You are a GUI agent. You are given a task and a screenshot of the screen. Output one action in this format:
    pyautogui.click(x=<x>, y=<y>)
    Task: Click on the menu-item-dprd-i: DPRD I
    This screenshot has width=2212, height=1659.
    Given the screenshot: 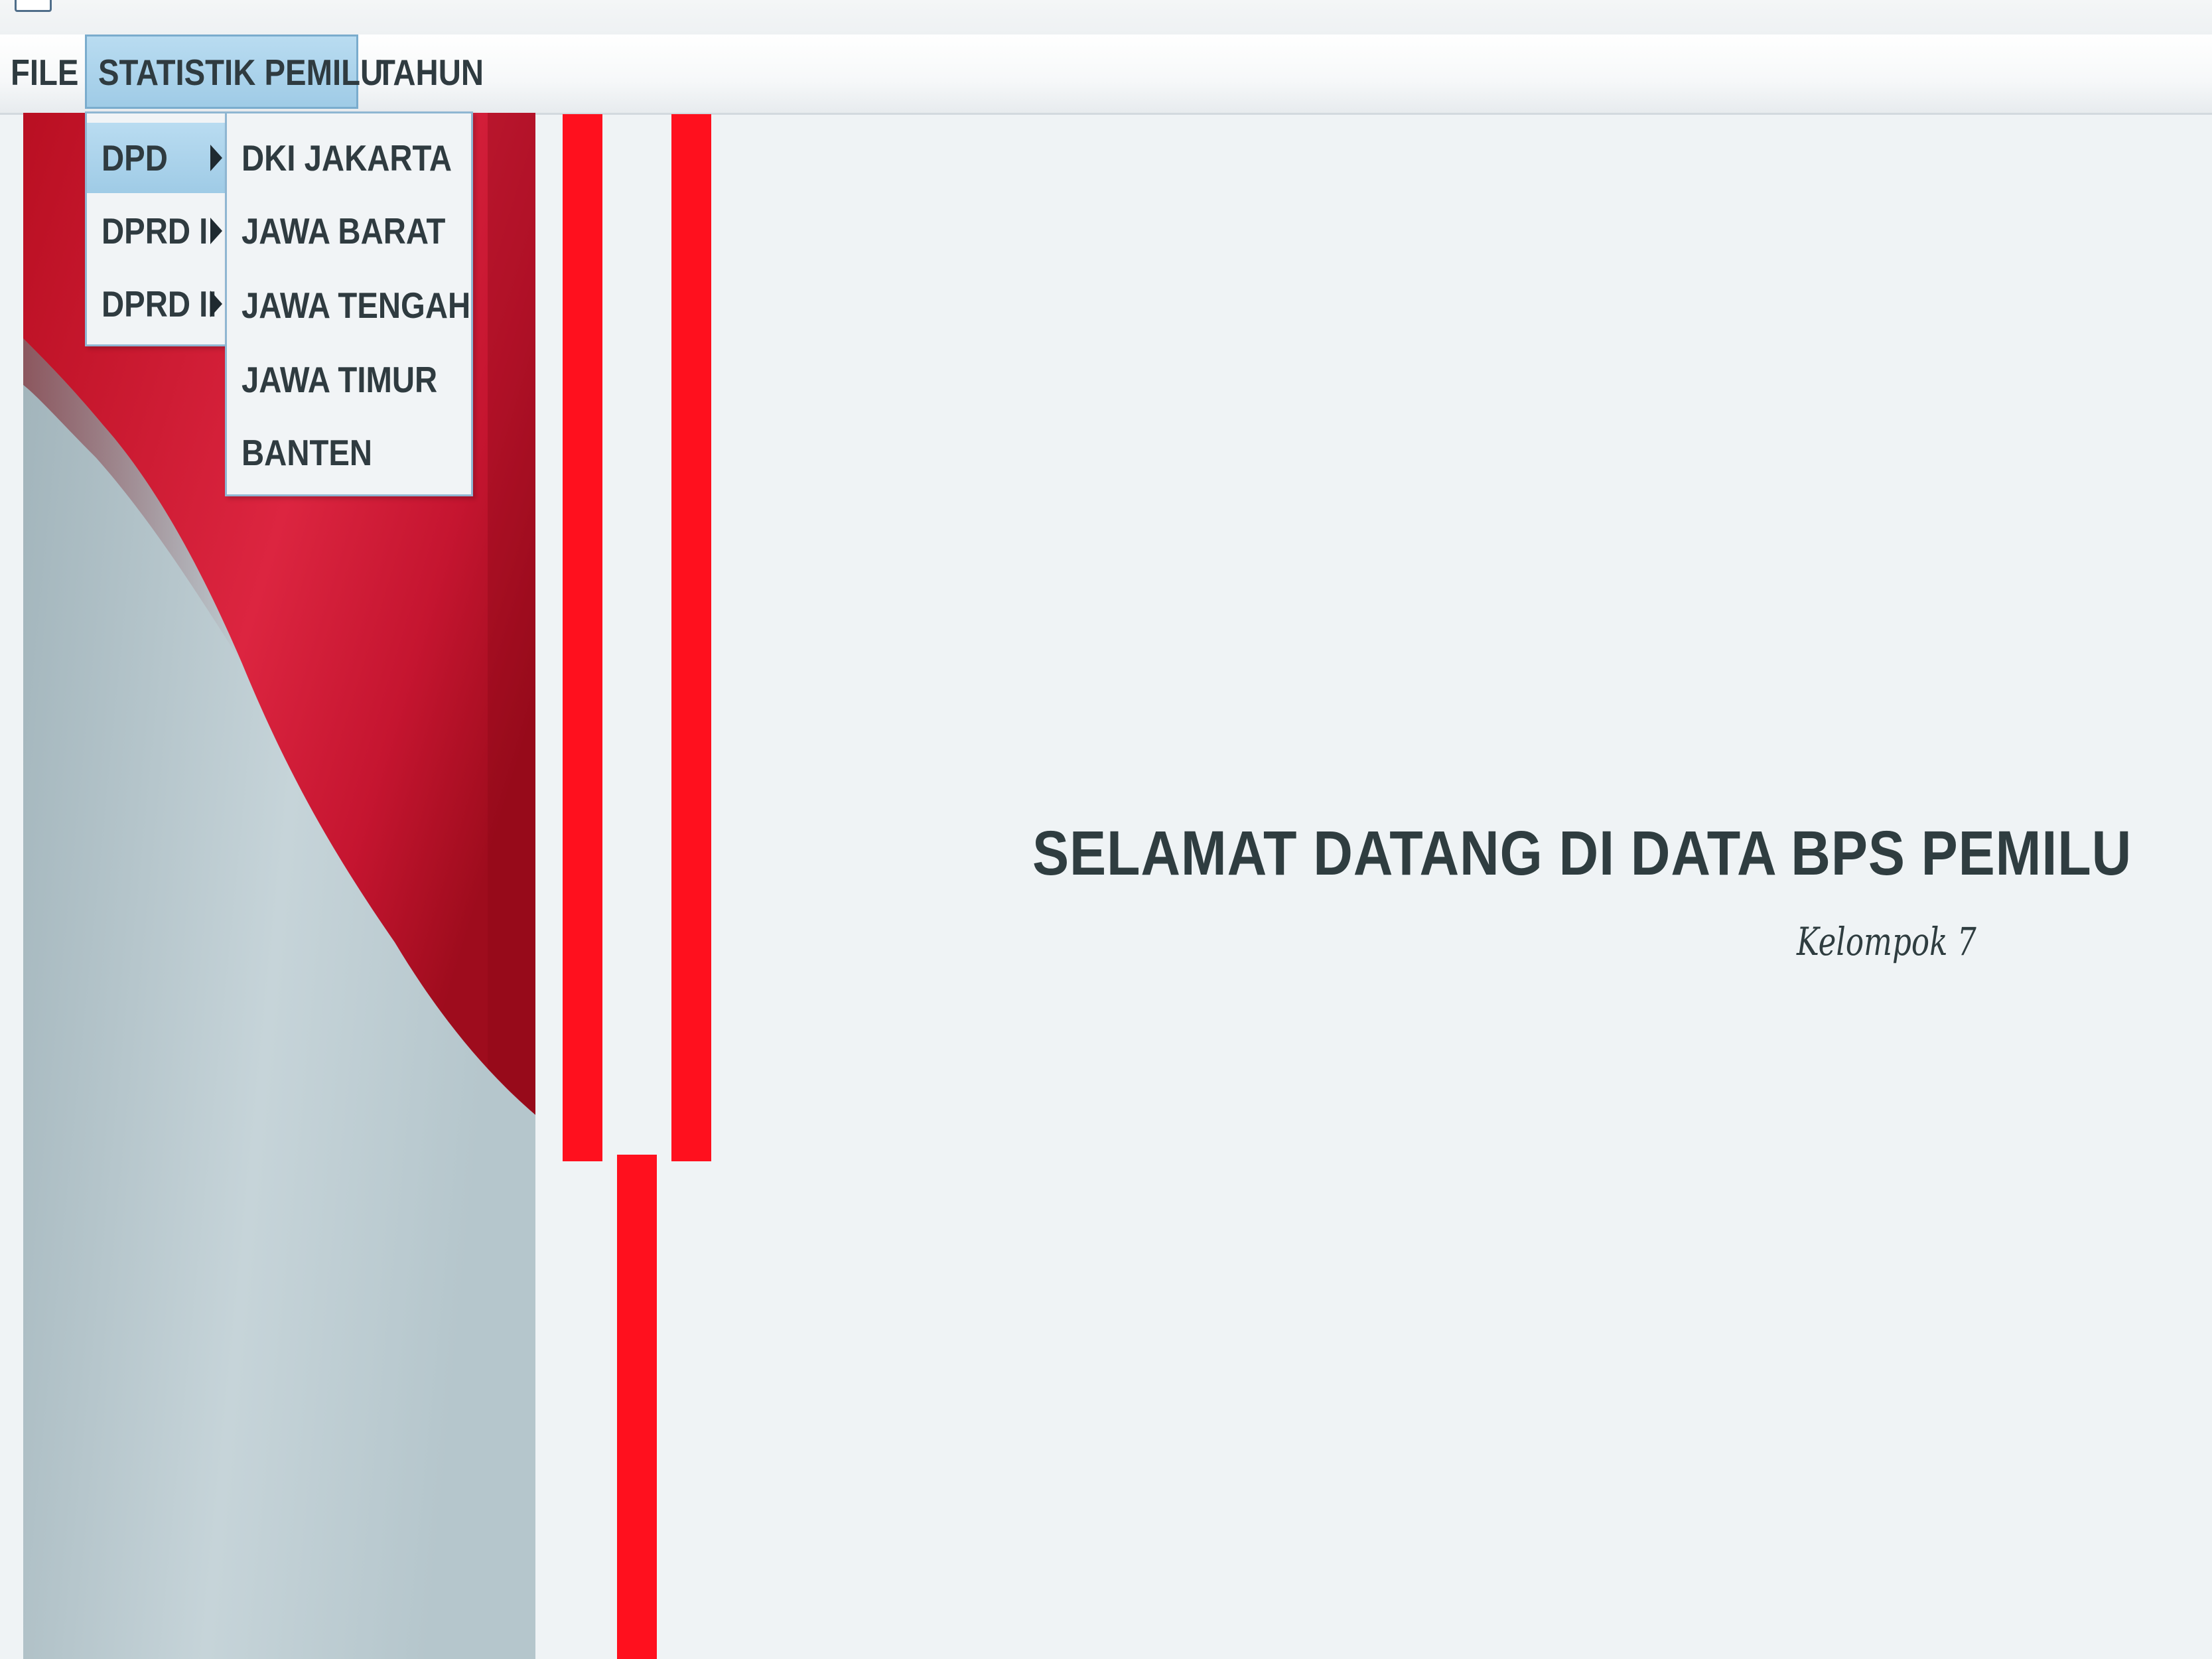 What is the action you would take?
    pyautogui.click(x=157, y=231)
    